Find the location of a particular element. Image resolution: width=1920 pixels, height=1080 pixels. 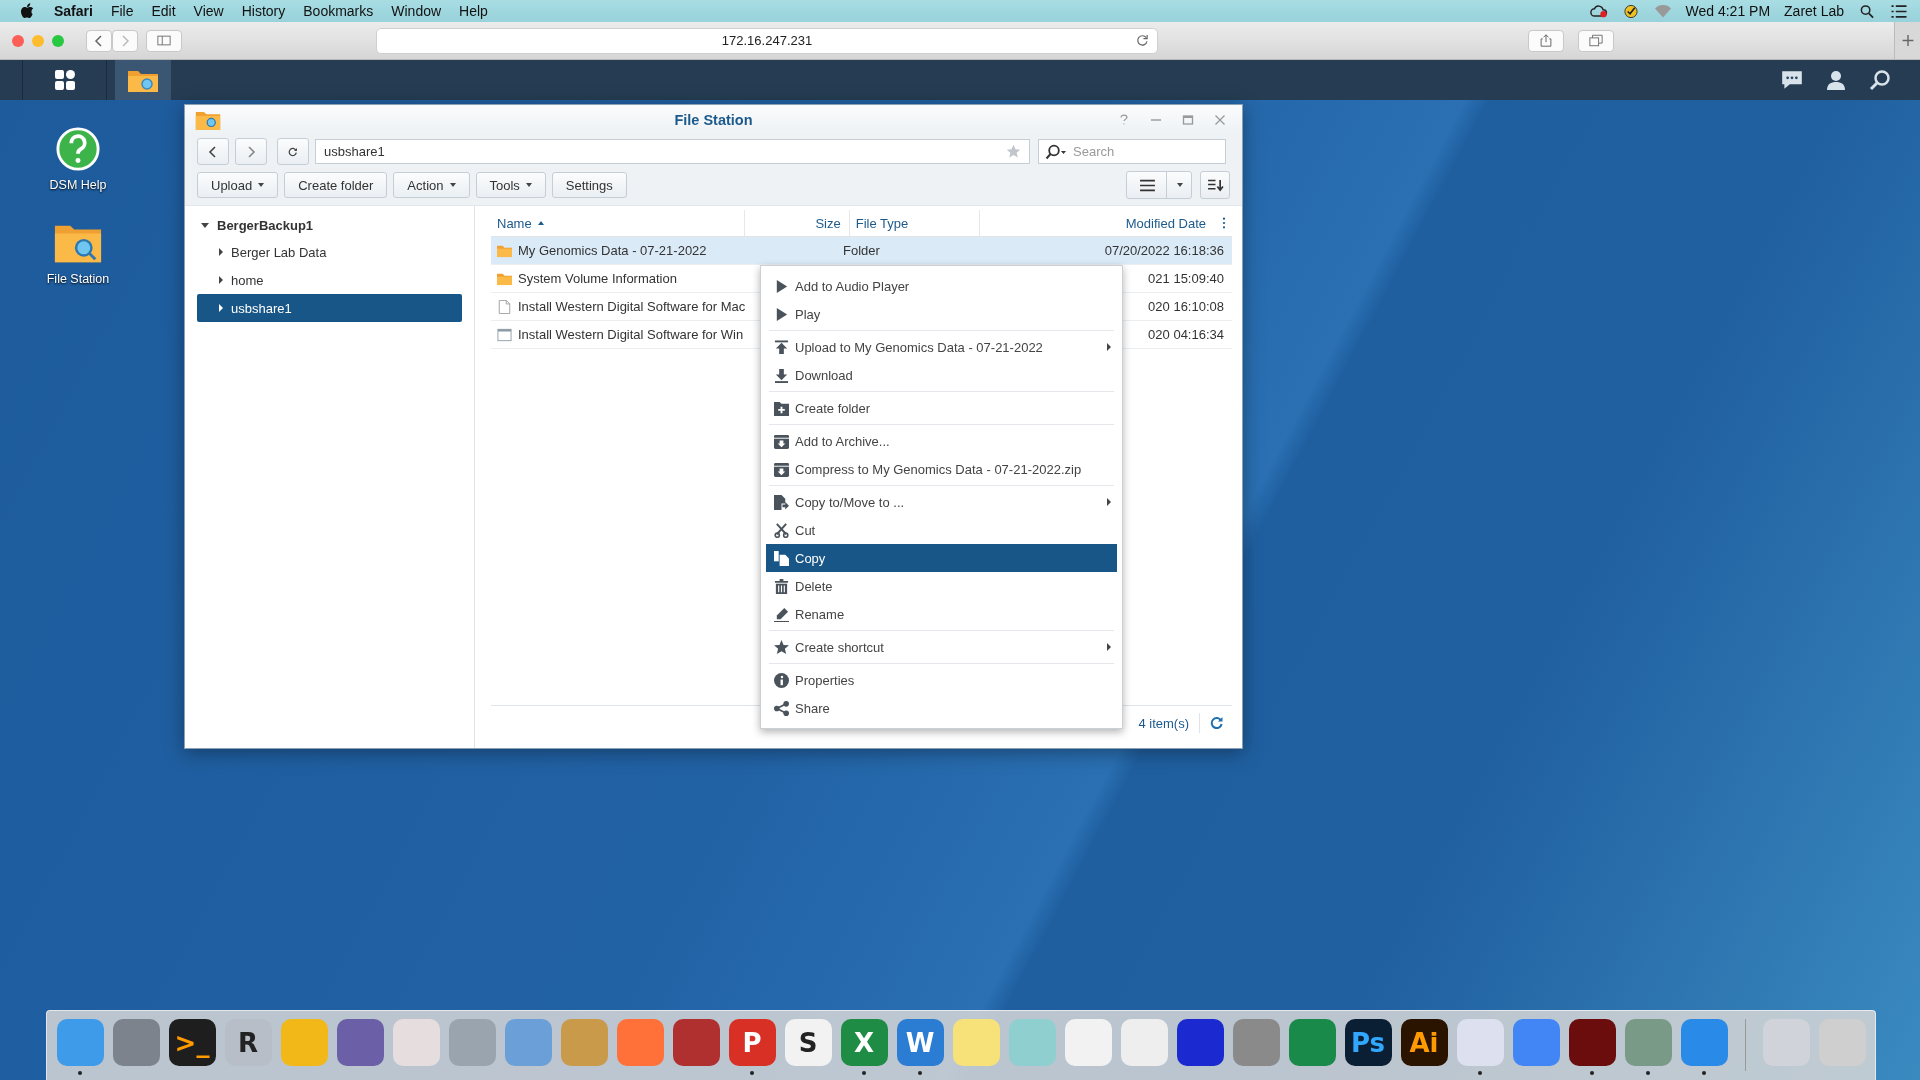

search-field: Search is located at coordinates (1132, 151).